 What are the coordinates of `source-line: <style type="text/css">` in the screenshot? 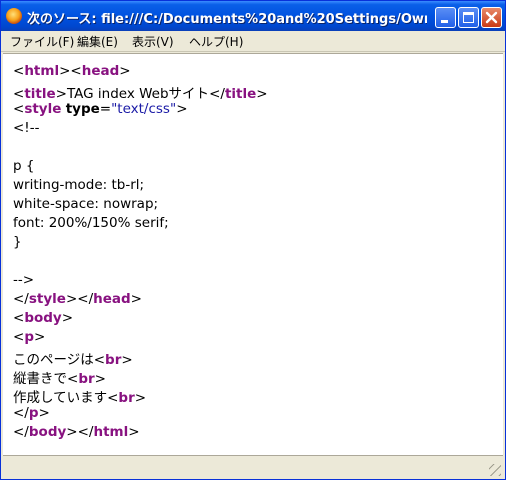 It's located at (100, 109).